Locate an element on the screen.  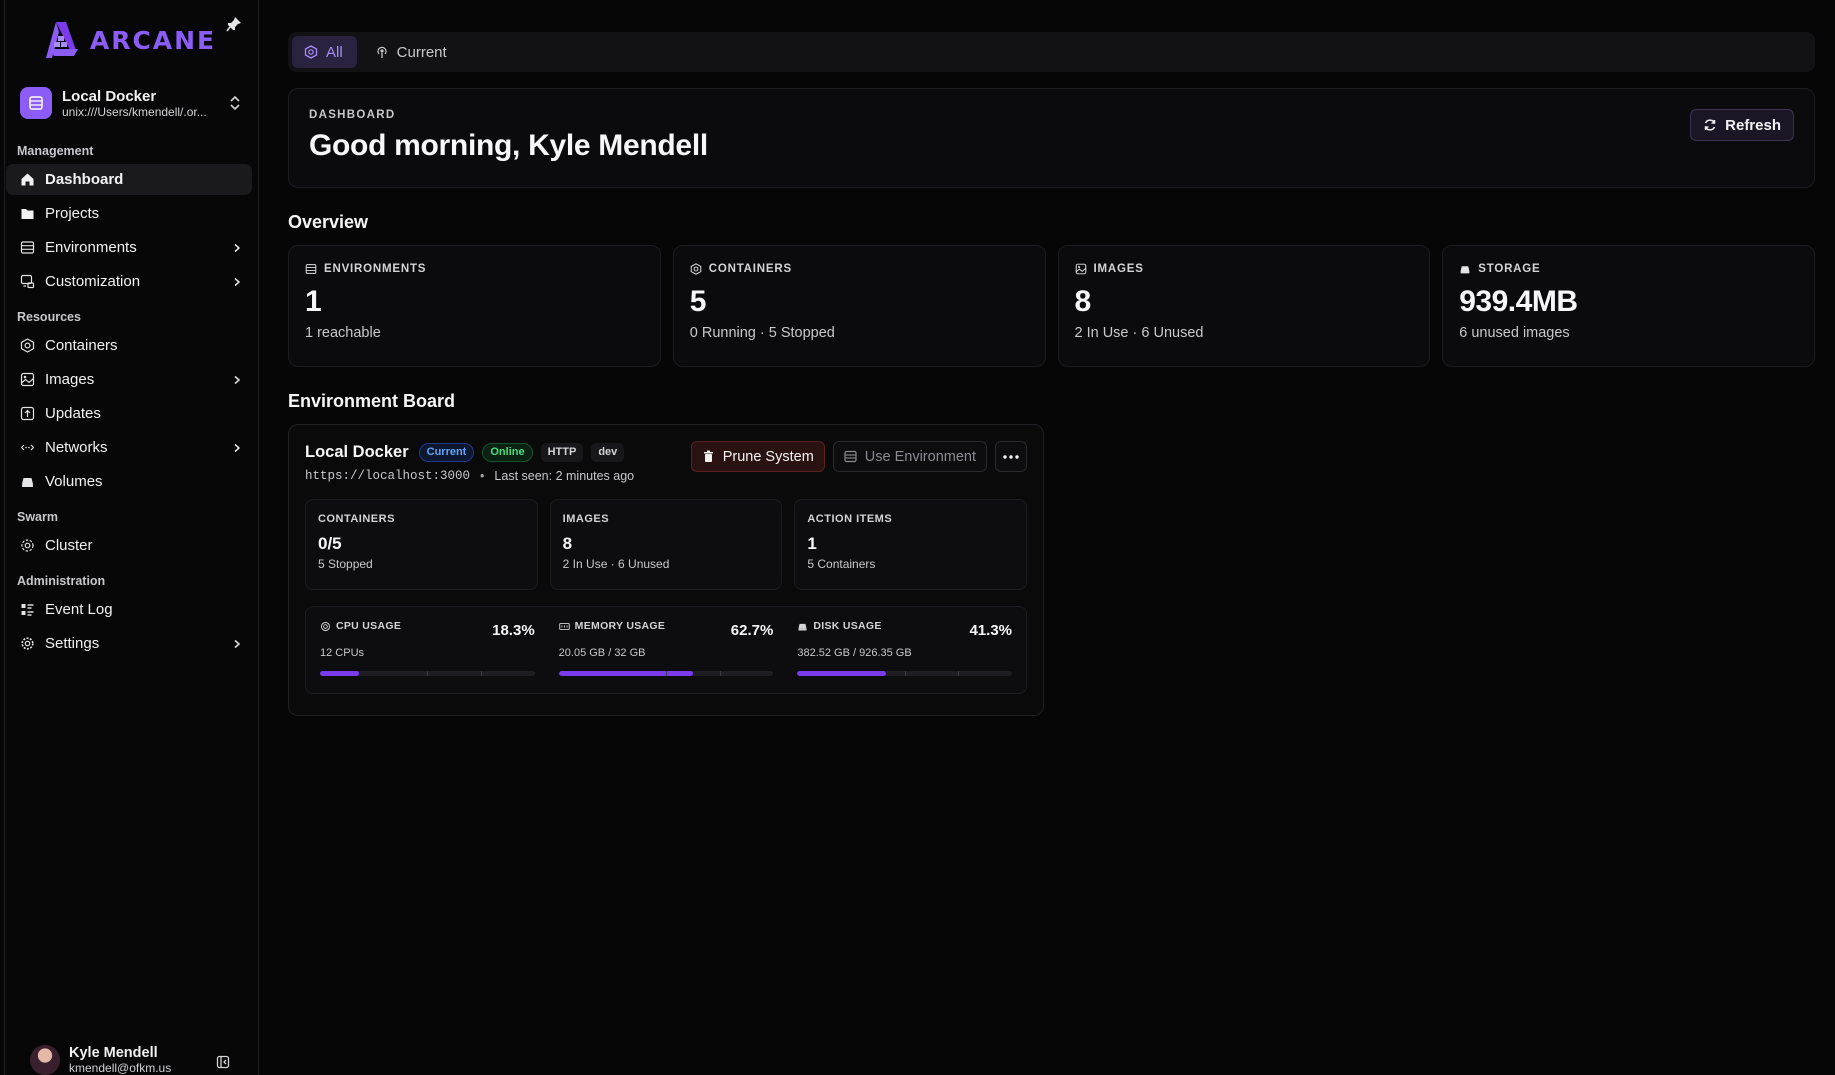
sidebar-item-networks: Networks is located at coordinates (129, 447).